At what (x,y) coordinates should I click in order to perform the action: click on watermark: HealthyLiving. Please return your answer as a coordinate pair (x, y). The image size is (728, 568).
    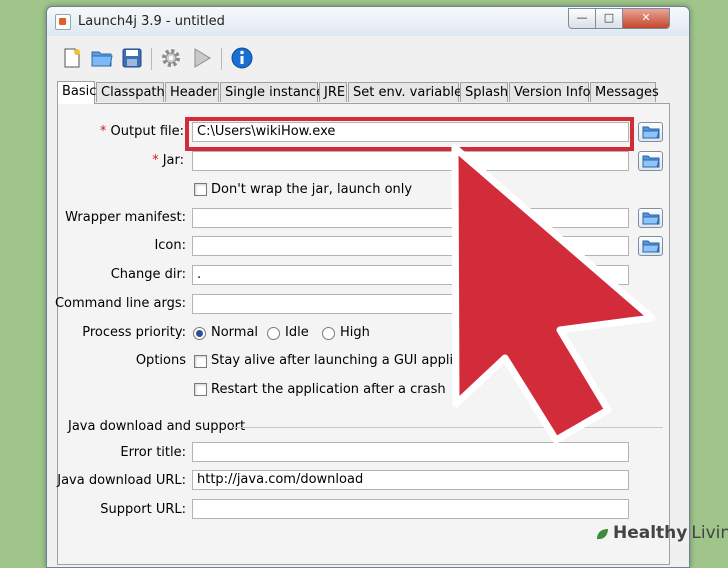
    Looking at the image, I should click on (661, 533).